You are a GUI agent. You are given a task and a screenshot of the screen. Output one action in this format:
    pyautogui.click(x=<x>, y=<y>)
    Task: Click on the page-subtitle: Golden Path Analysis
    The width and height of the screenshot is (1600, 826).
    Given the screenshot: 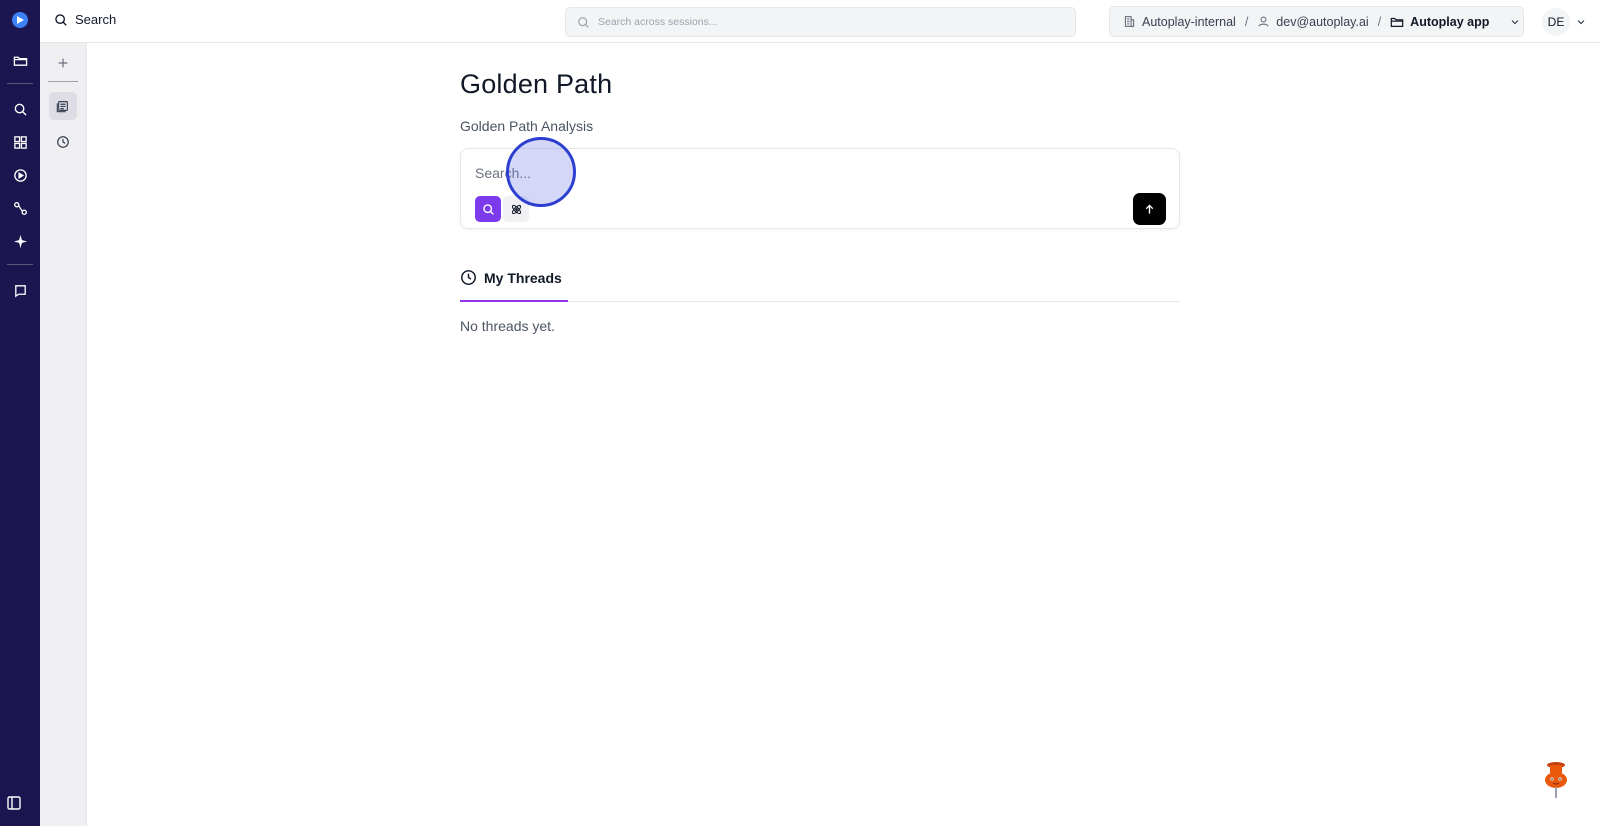 What is the action you would take?
    pyautogui.click(x=527, y=126)
    